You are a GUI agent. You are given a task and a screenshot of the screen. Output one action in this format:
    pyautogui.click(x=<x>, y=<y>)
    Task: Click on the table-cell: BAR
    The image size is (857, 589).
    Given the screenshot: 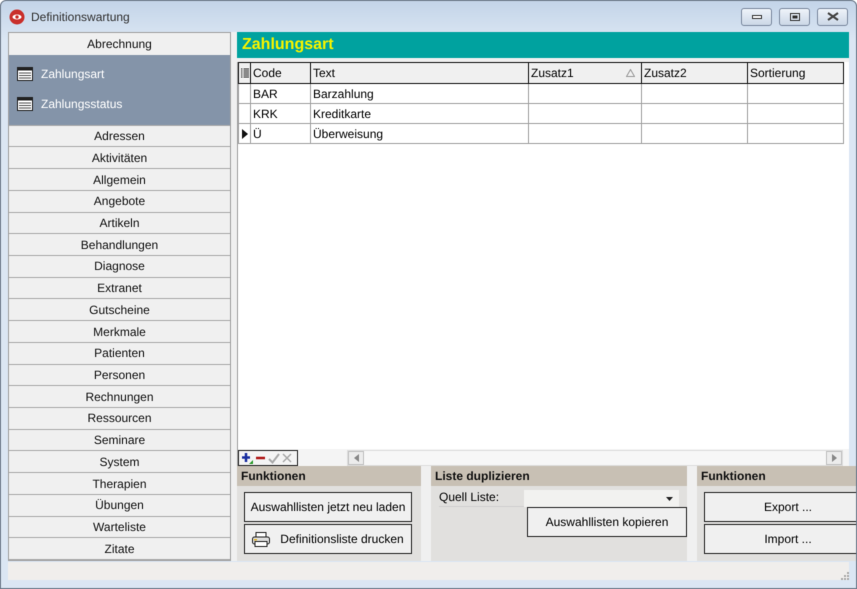 What is the action you would take?
    pyautogui.click(x=280, y=94)
    